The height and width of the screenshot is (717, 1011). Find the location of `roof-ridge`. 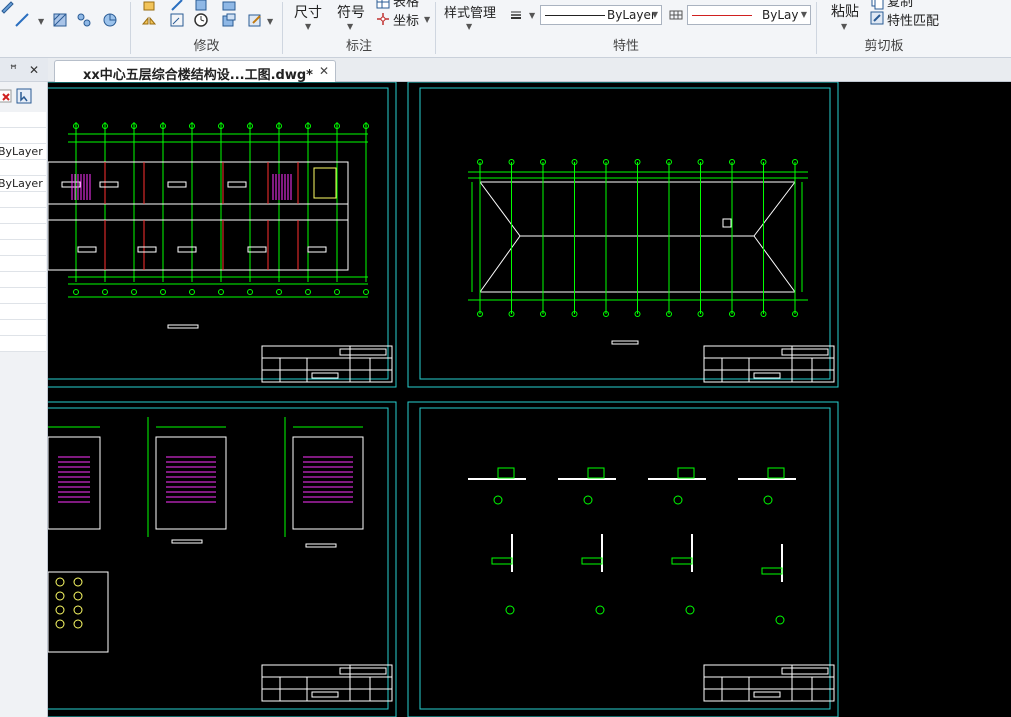

roof-ridge is located at coordinates (774, 209).